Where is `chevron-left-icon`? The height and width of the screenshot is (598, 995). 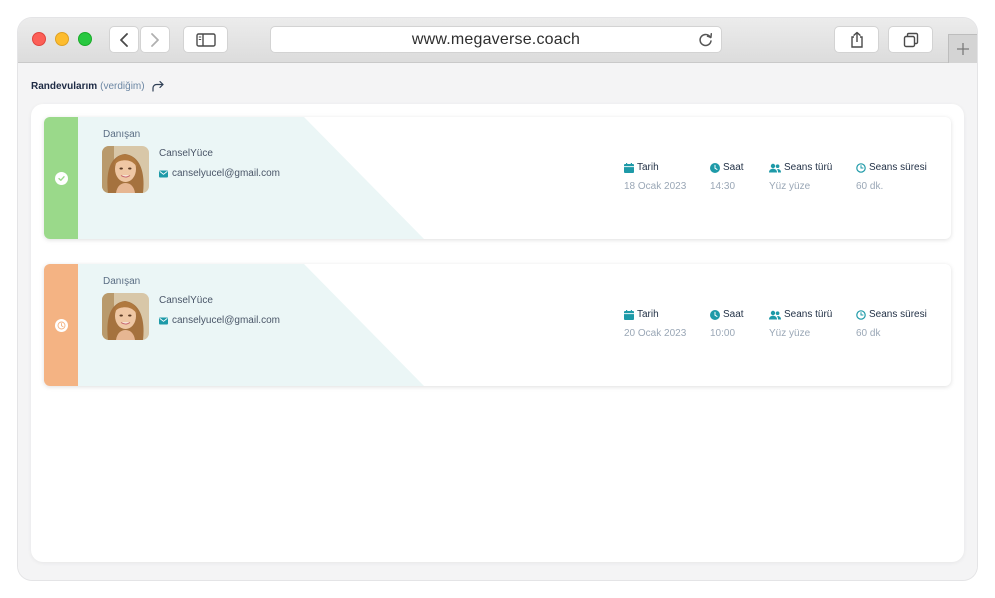 chevron-left-icon is located at coordinates (124, 39).